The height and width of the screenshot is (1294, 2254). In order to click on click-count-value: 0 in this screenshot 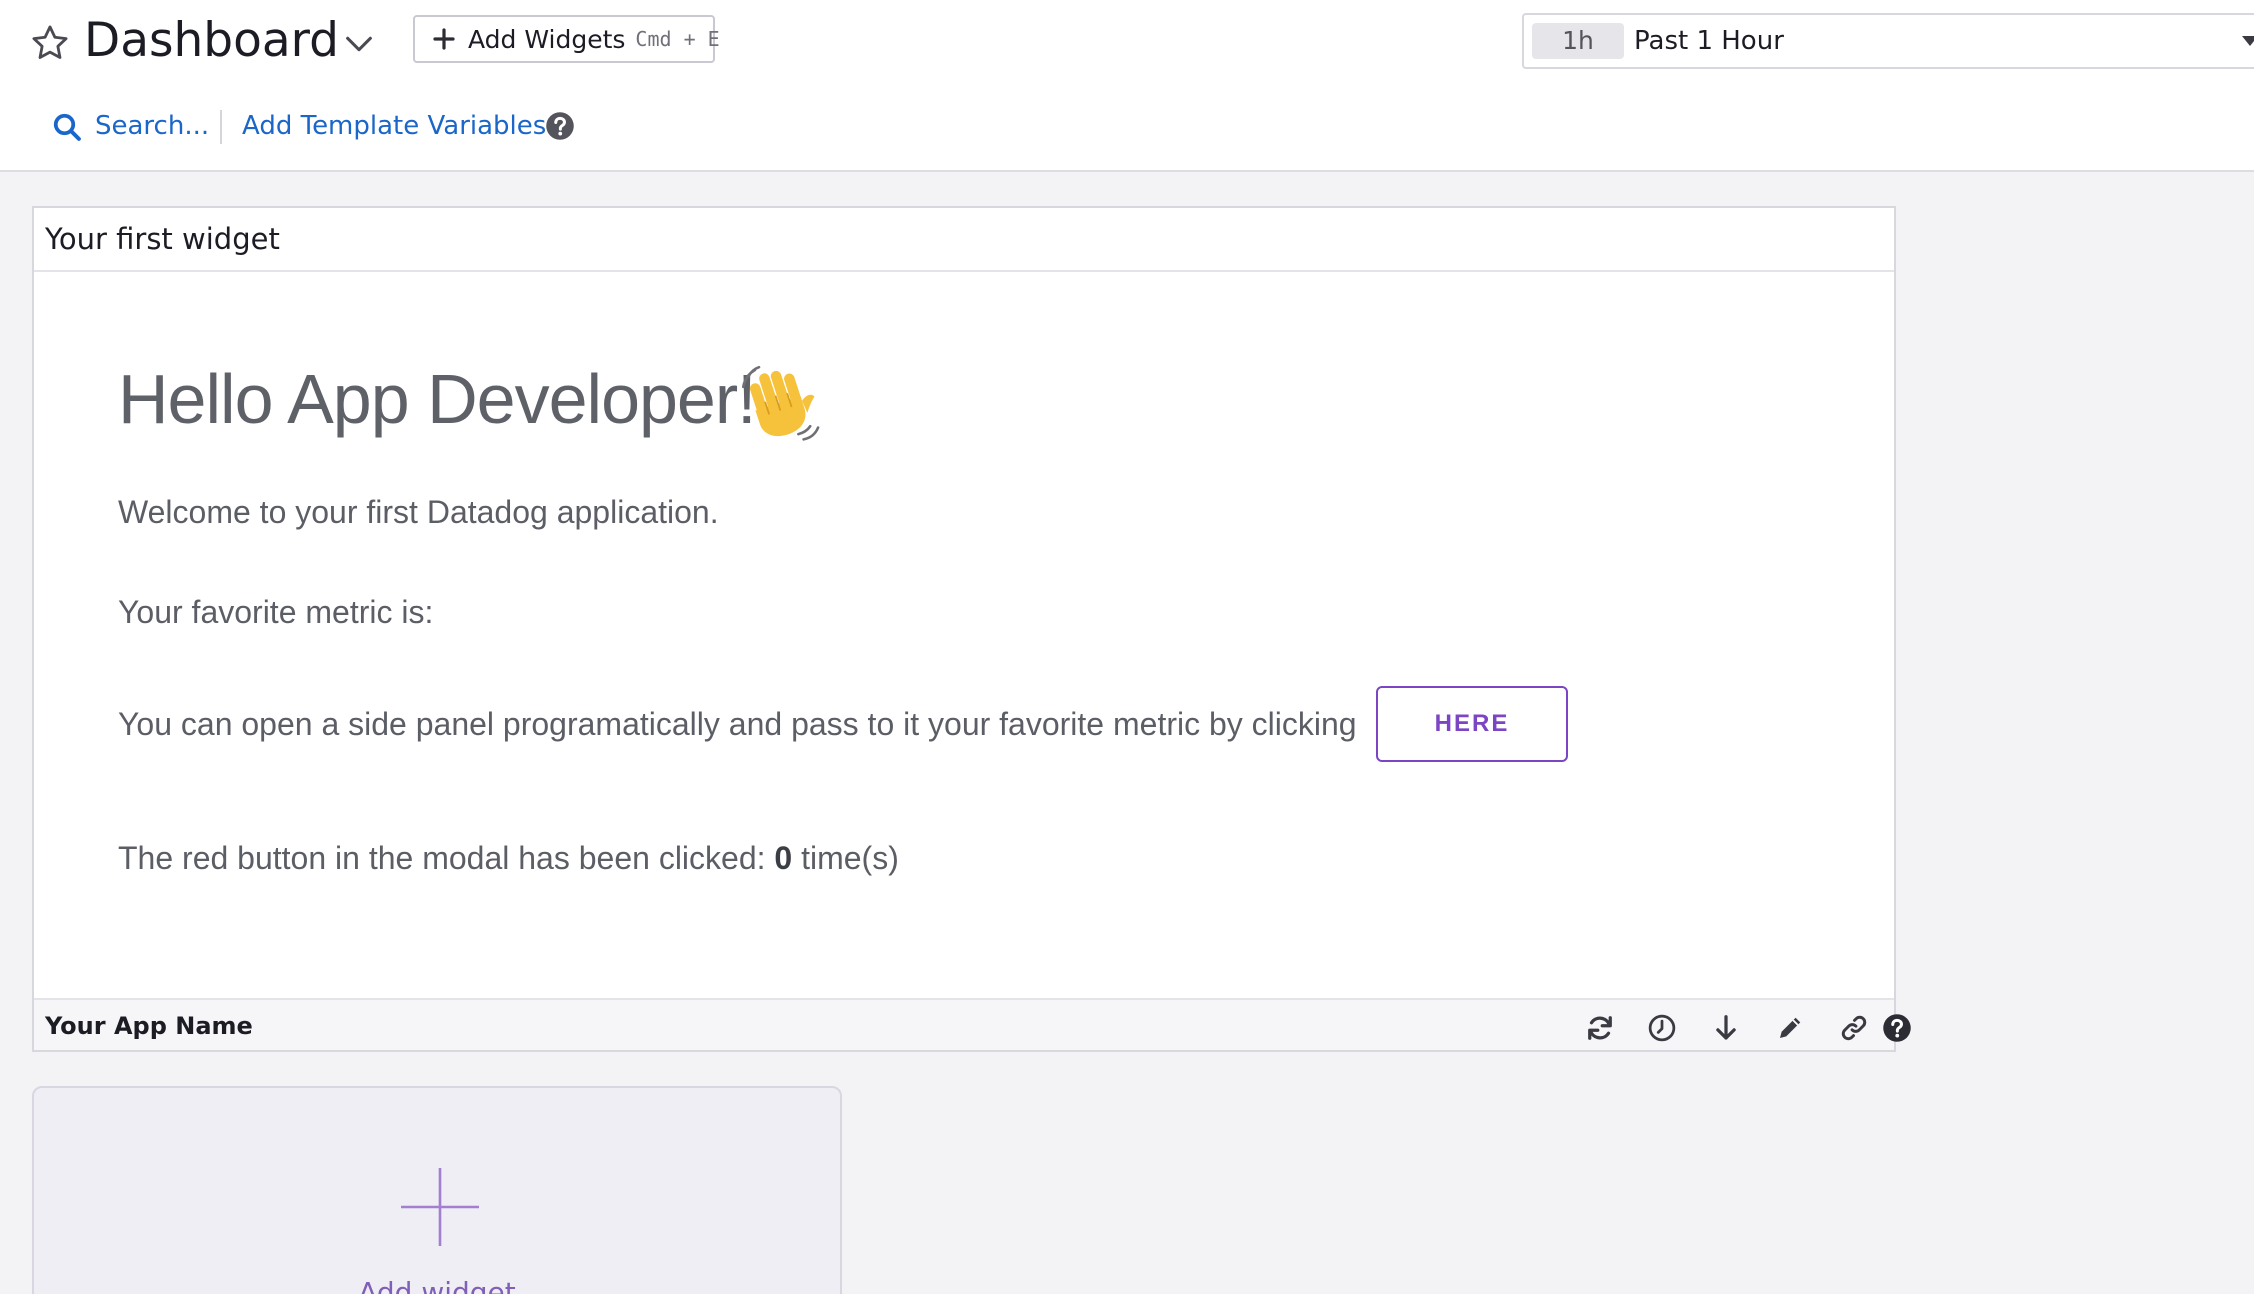, I will do `click(783, 858)`.